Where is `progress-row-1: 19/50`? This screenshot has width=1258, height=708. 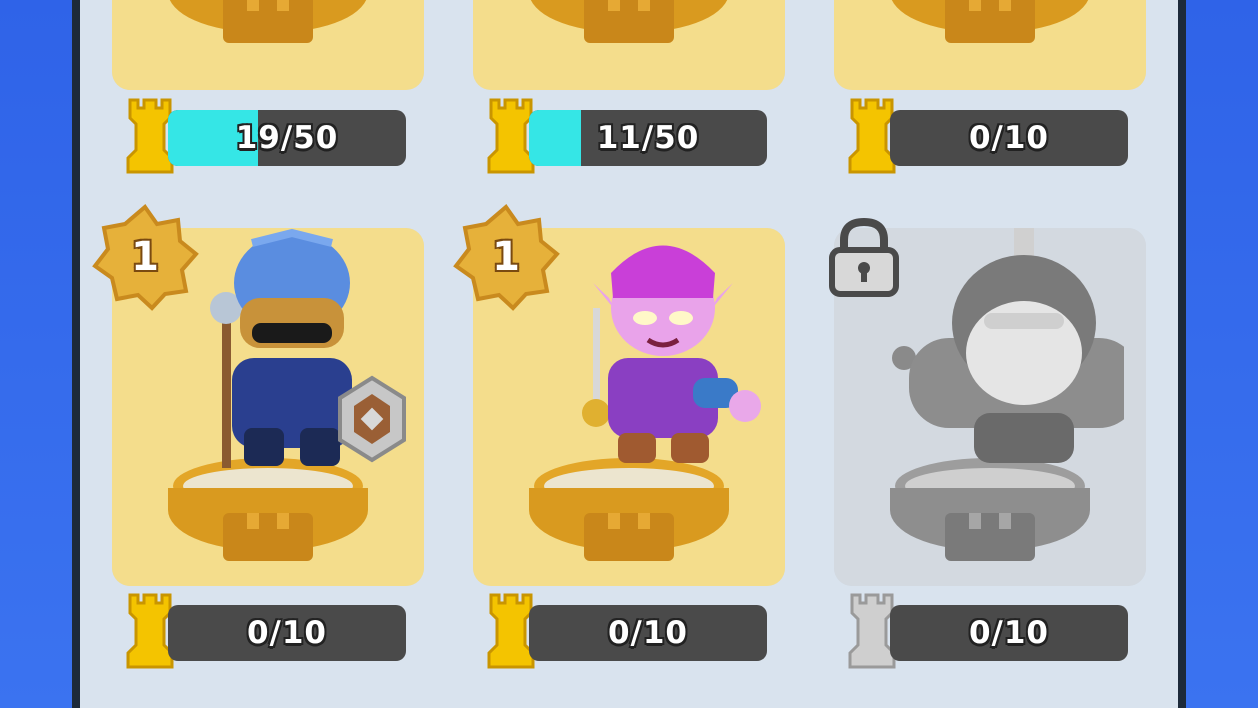
progress-row-1: 19/50 is located at coordinates (269, 135).